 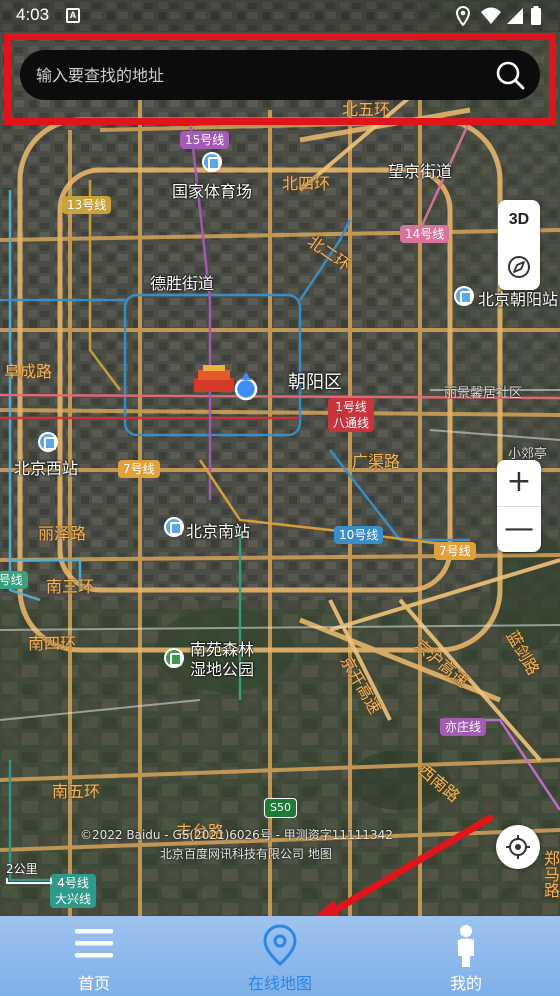 What do you see at coordinates (455, 551) in the screenshot?
I see `line-badge-7b: 7号线` at bounding box center [455, 551].